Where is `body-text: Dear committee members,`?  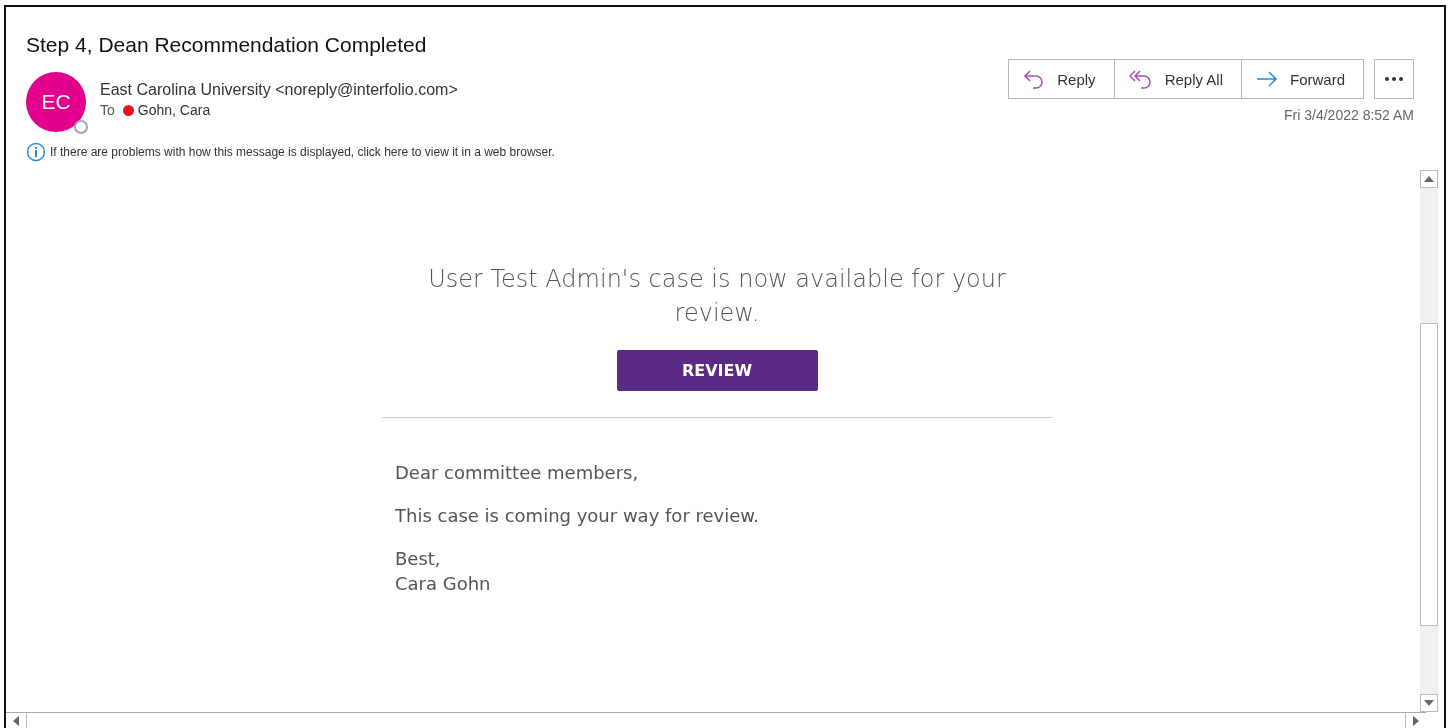 body-text: Dear committee members, is located at coordinates (517, 472).